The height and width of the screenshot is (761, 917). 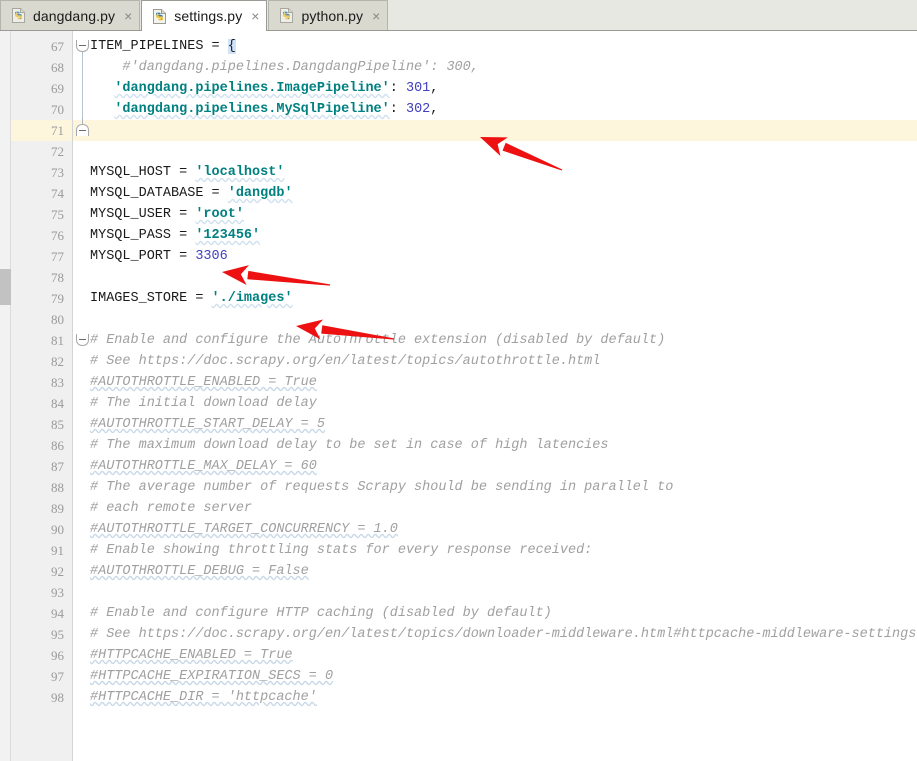 What do you see at coordinates (57, 487) in the screenshot?
I see `line-number: 88` at bounding box center [57, 487].